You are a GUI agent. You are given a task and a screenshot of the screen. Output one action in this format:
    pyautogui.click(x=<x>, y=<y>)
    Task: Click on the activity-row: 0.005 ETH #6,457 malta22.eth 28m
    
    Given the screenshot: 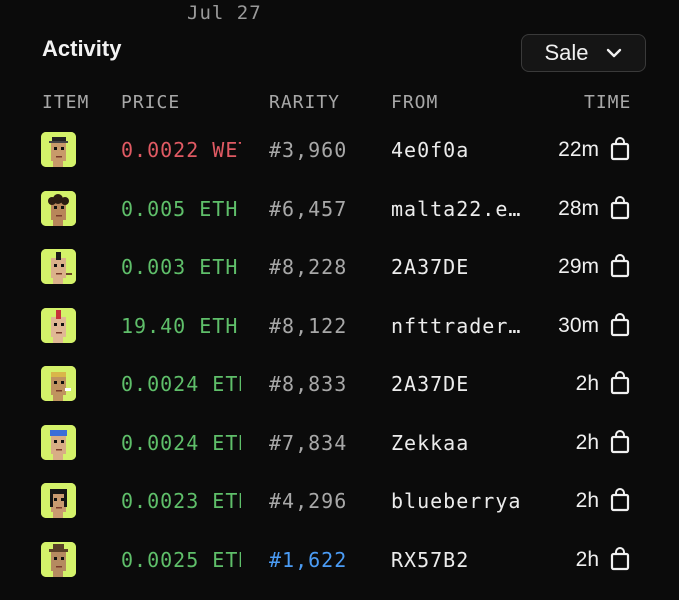 What is the action you would take?
    pyautogui.click(x=339, y=219)
    